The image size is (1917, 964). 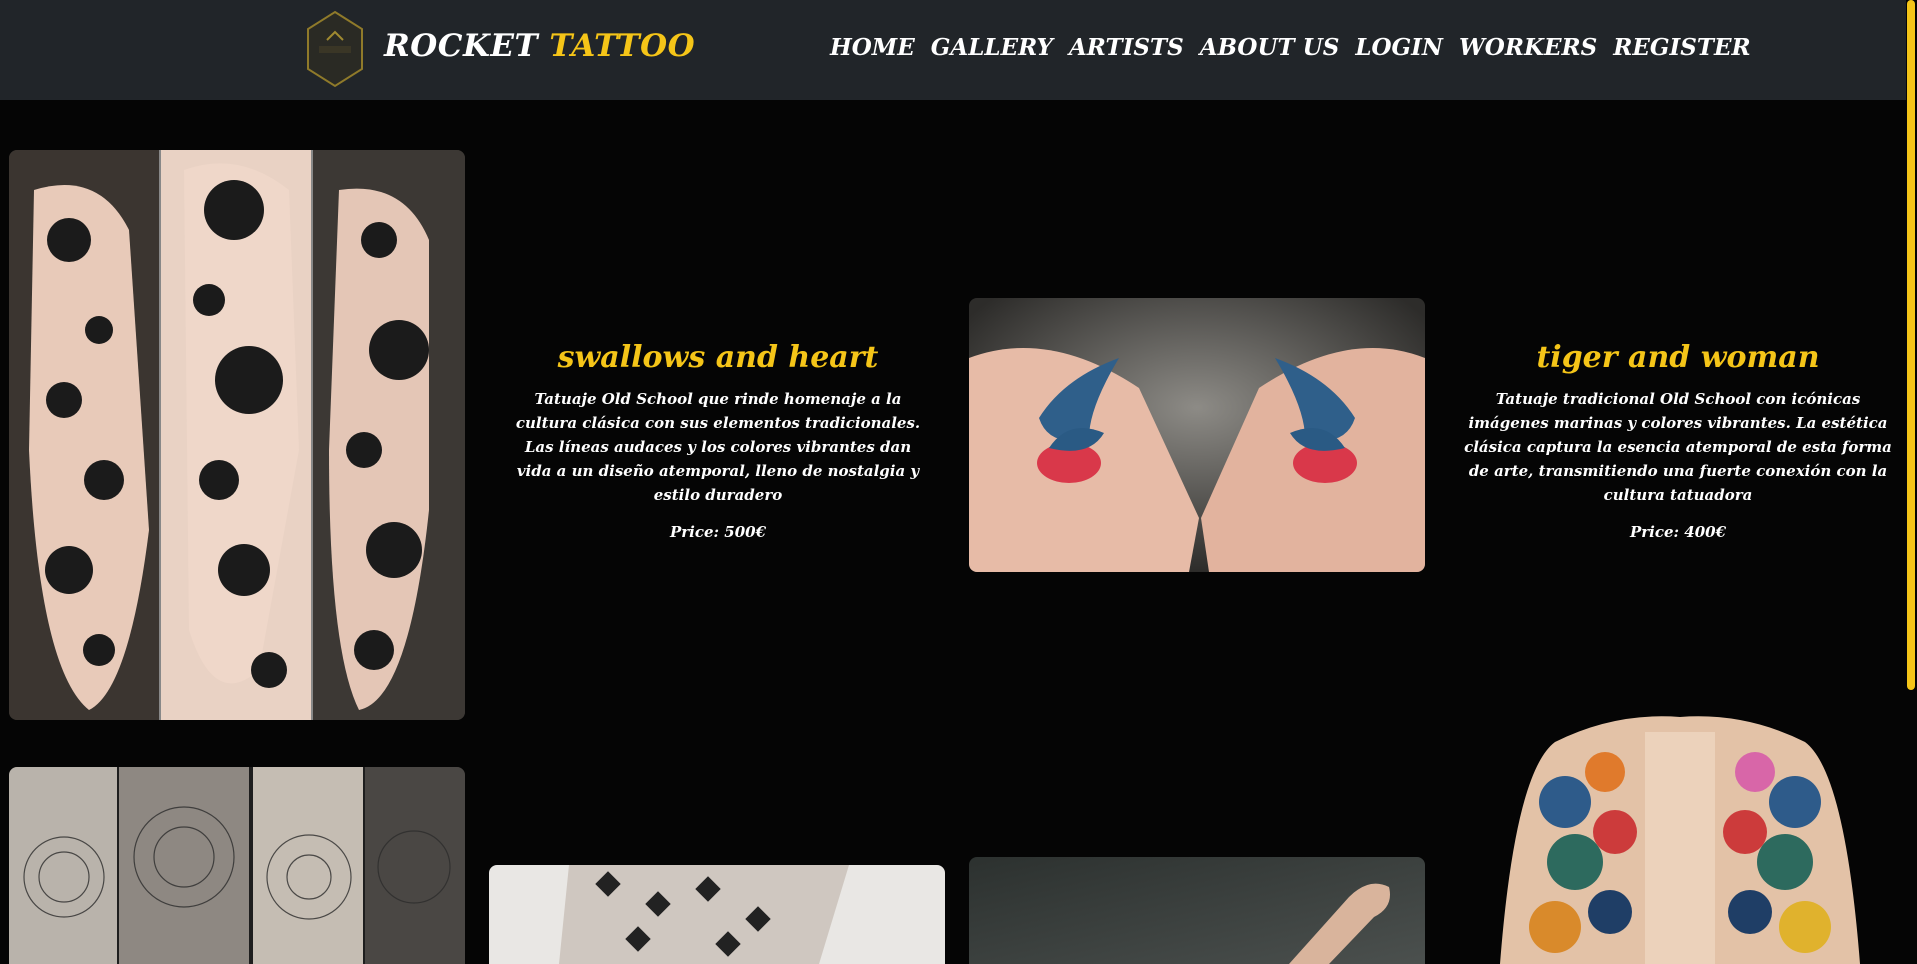 What do you see at coordinates (1678, 357) in the screenshot?
I see `tattoo-title: tiger and woman` at bounding box center [1678, 357].